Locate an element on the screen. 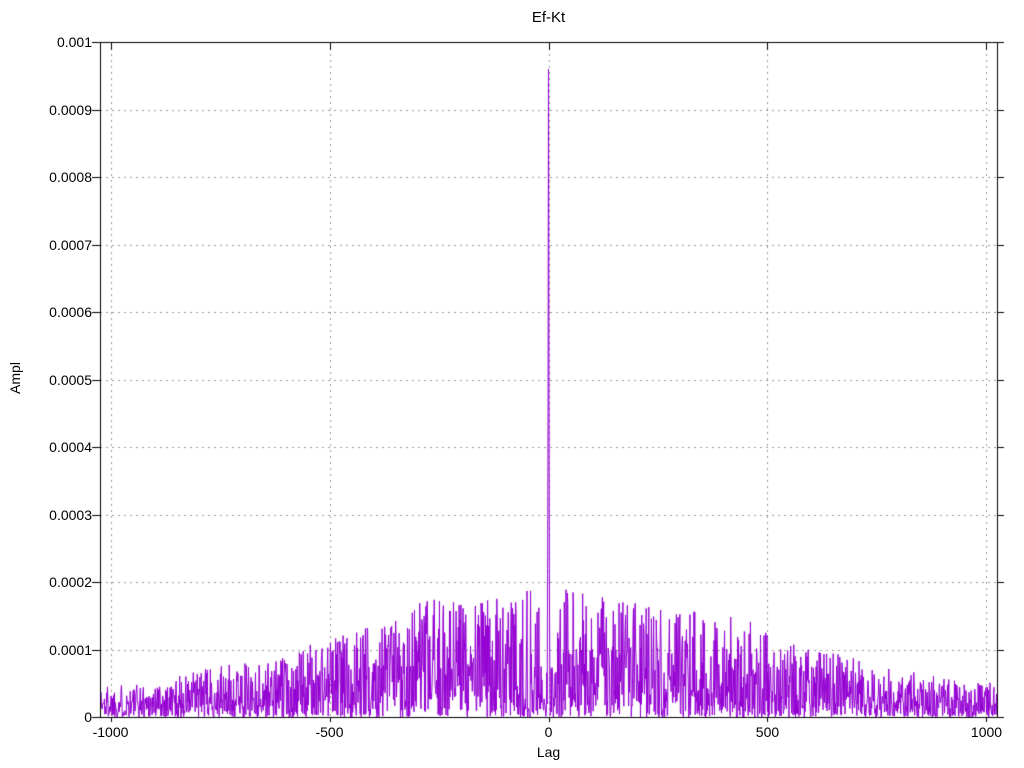 Image resolution: width=1024 pixels, height=768 pixels. chart-title: Ef-Kt is located at coordinates (548, 17).